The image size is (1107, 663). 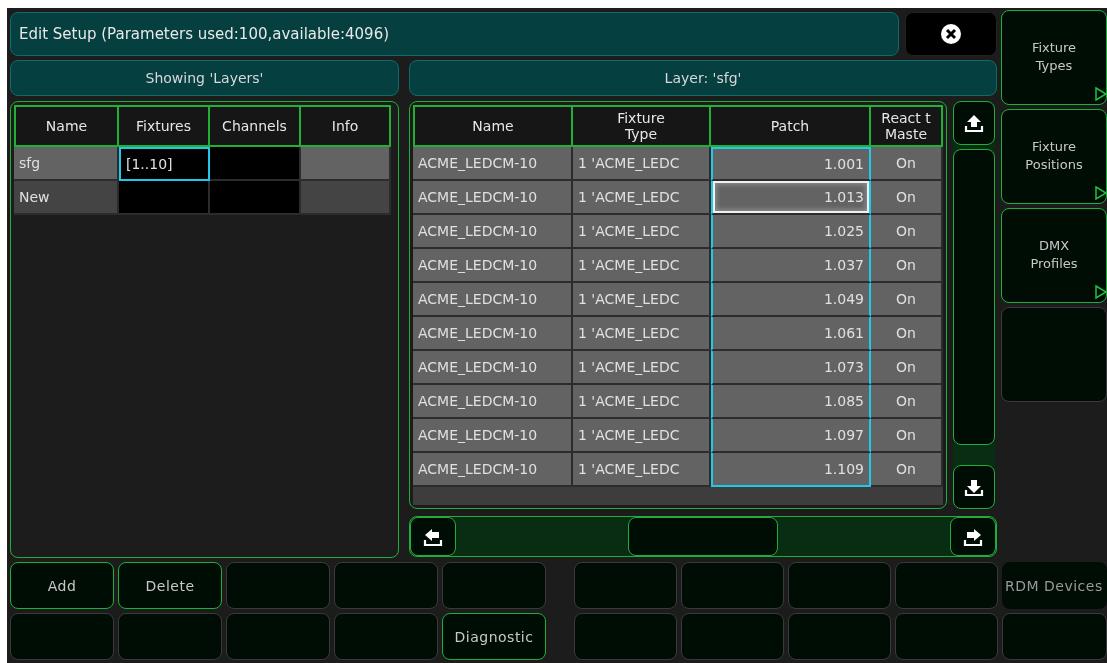 What do you see at coordinates (791, 436) in the screenshot?
I see `table-cell: 1.097` at bounding box center [791, 436].